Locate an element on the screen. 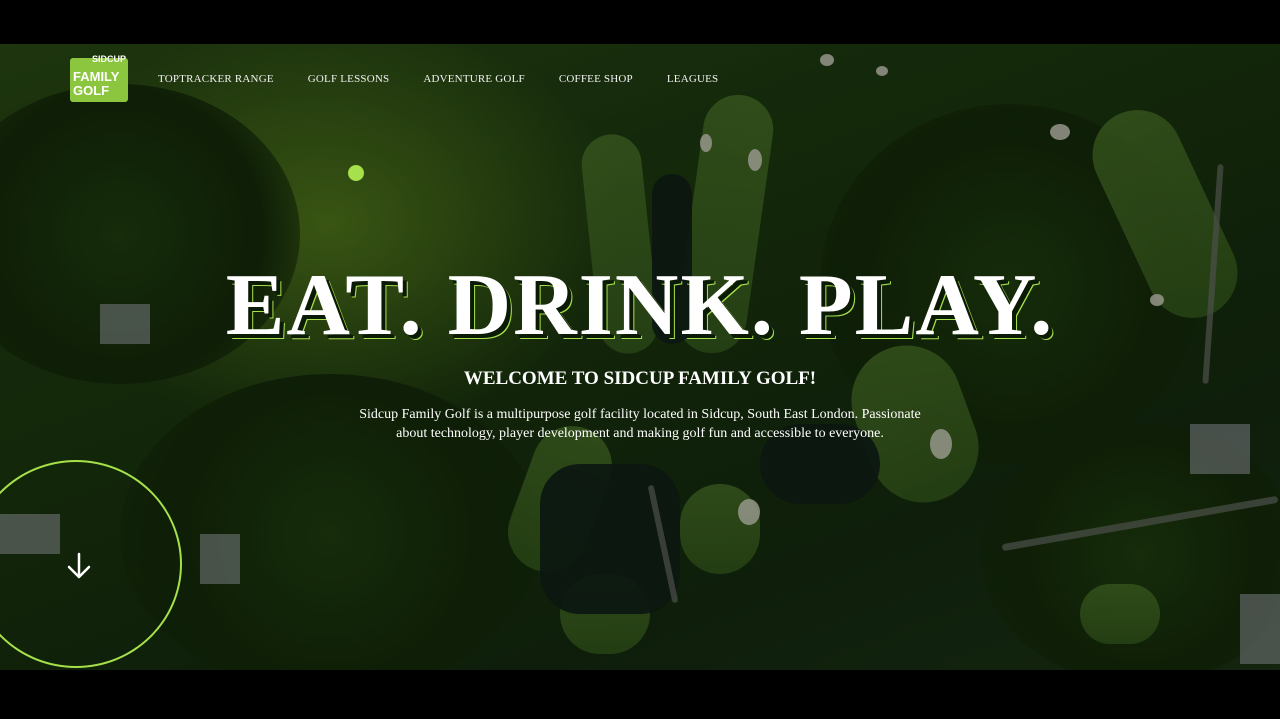 The width and height of the screenshot is (1280, 719). site-logo: SIDCUP FAMILY GOLF is located at coordinates (99, 78).